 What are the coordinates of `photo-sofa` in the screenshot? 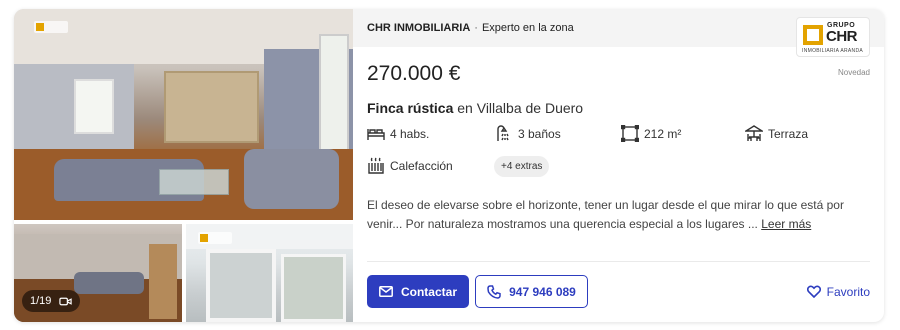 It's located at (109, 283).